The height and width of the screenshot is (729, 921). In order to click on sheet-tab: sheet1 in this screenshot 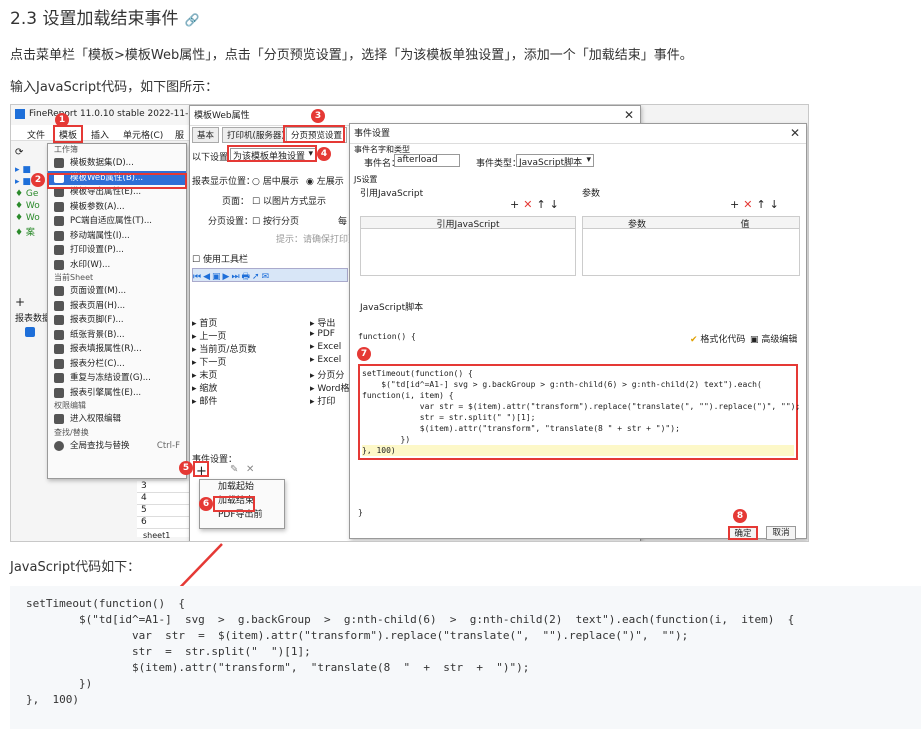, I will do `click(156, 535)`.